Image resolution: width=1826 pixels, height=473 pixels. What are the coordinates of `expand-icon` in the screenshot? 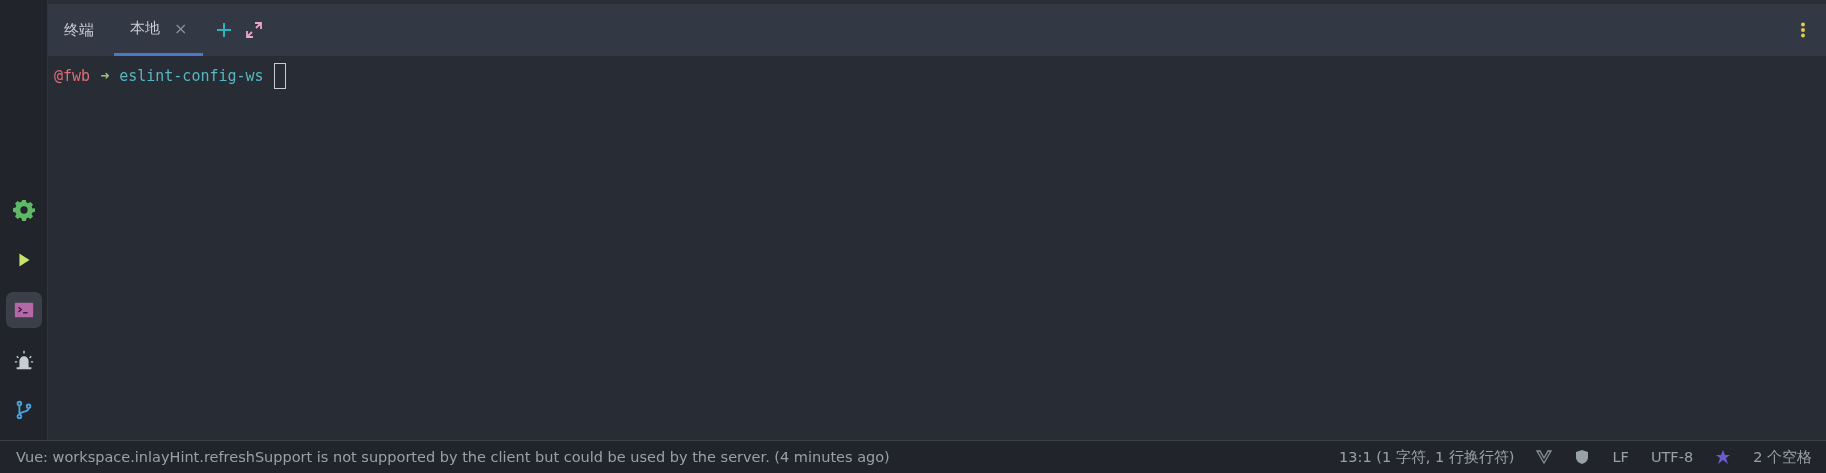 It's located at (254, 30).